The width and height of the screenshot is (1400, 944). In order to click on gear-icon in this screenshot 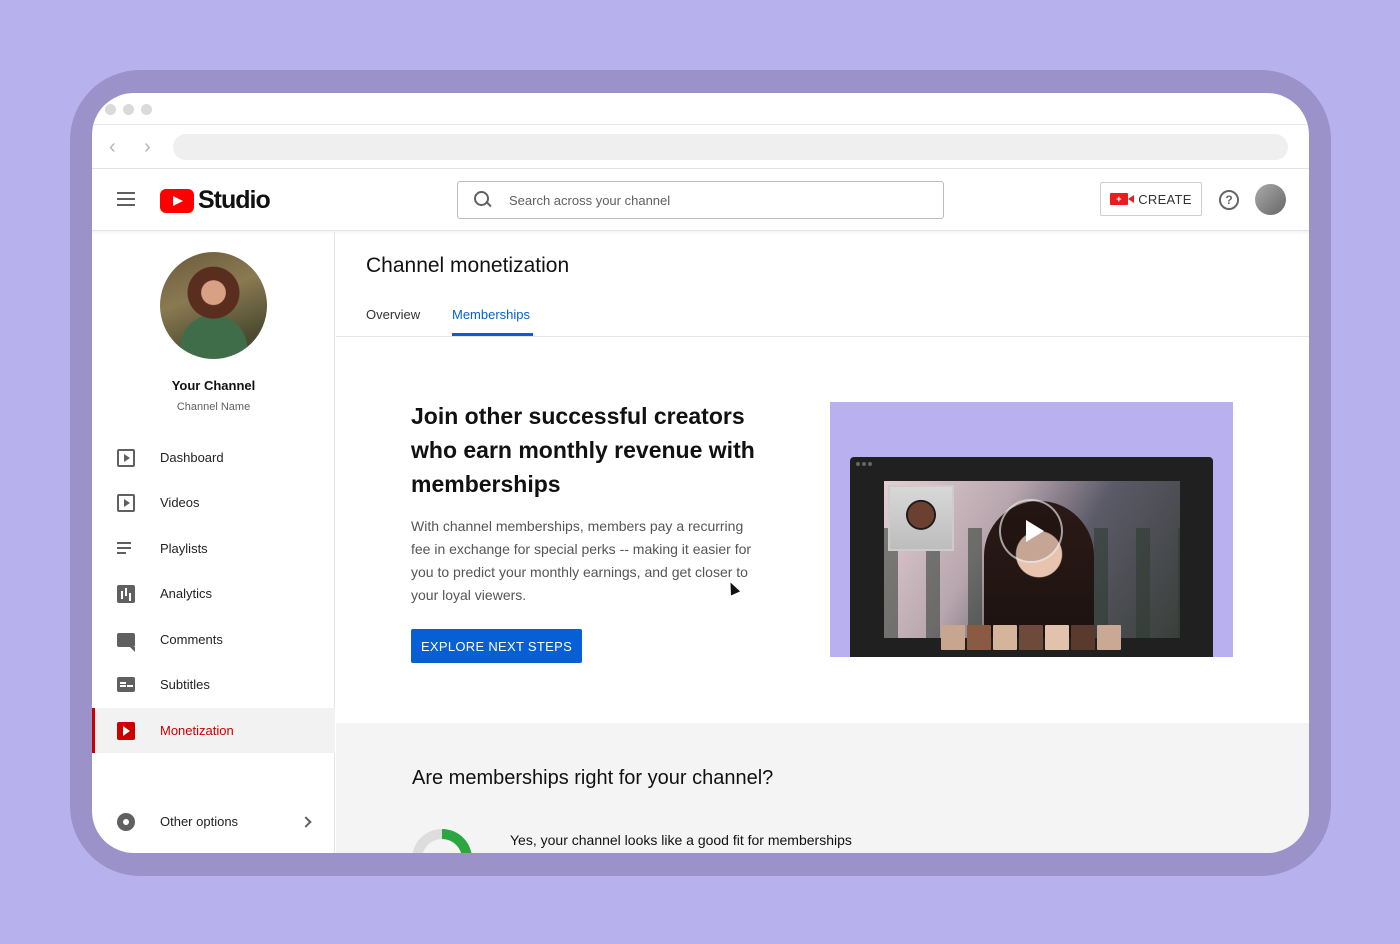, I will do `click(126, 821)`.